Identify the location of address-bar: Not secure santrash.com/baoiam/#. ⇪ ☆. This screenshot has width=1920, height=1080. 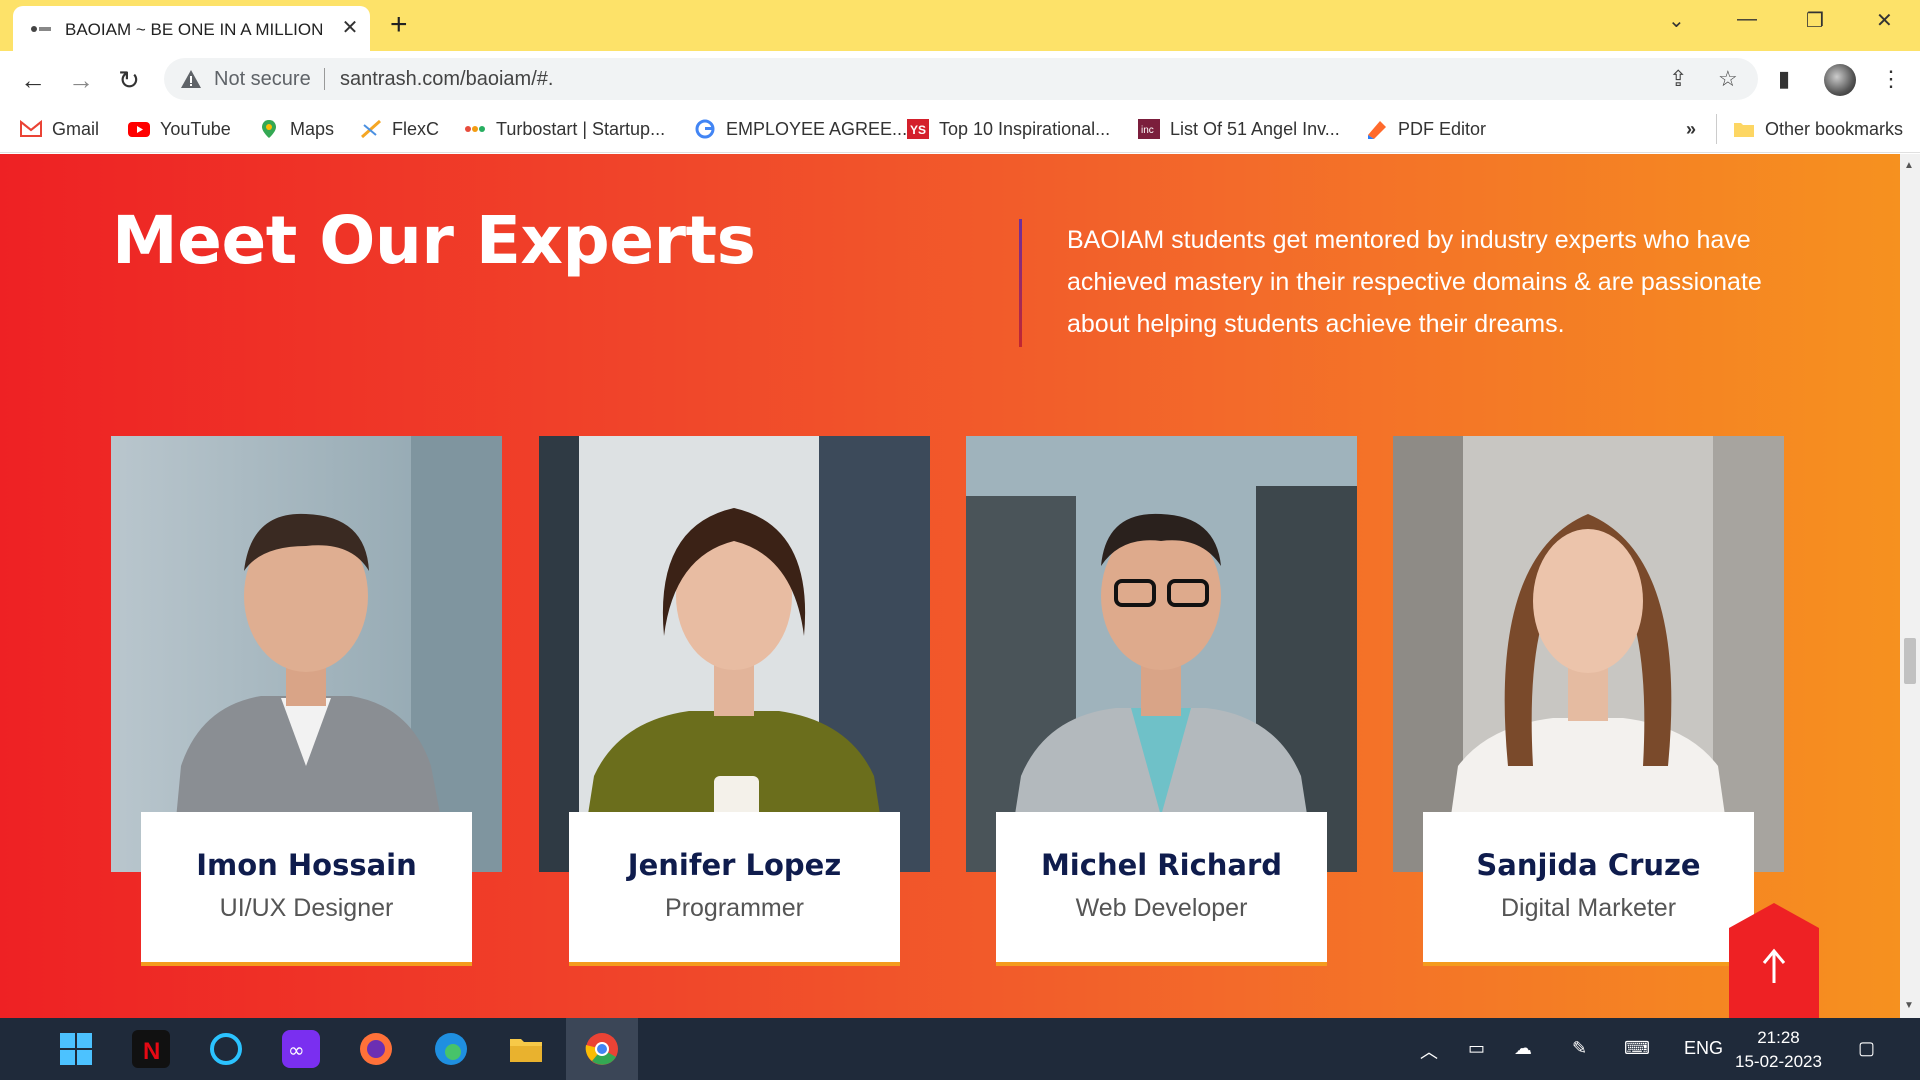
(961, 79).